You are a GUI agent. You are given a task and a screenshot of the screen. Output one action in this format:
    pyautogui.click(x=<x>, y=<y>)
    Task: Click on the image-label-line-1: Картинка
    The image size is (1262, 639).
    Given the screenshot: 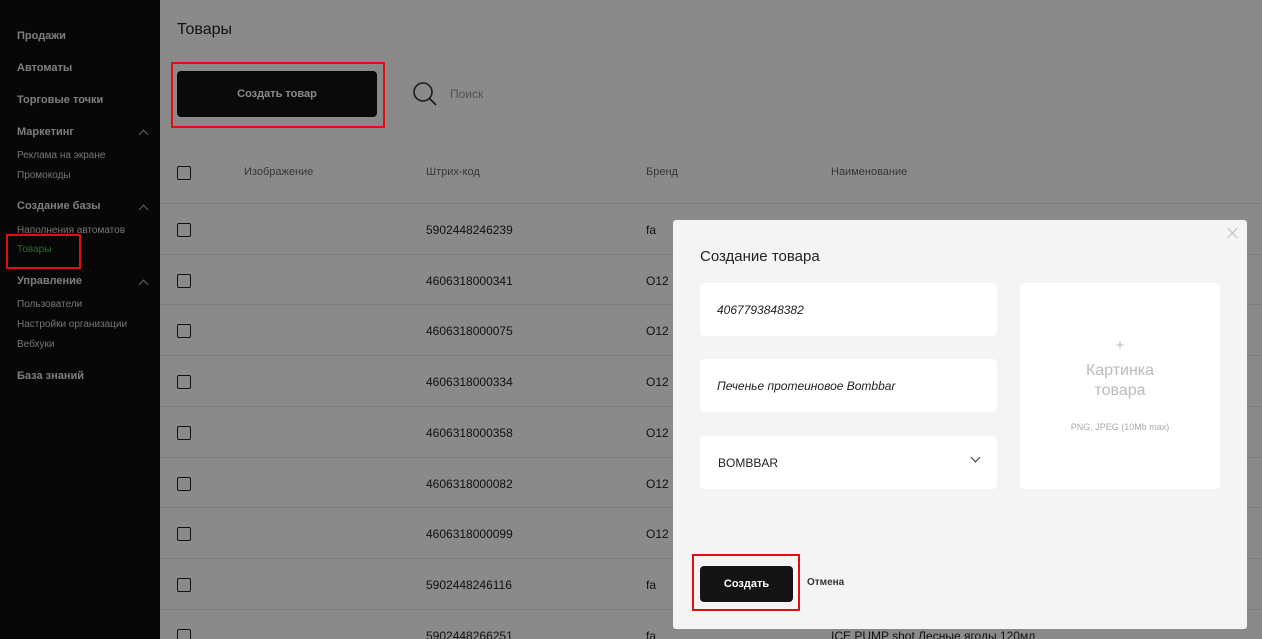 What is the action you would take?
    pyautogui.click(x=1120, y=370)
    